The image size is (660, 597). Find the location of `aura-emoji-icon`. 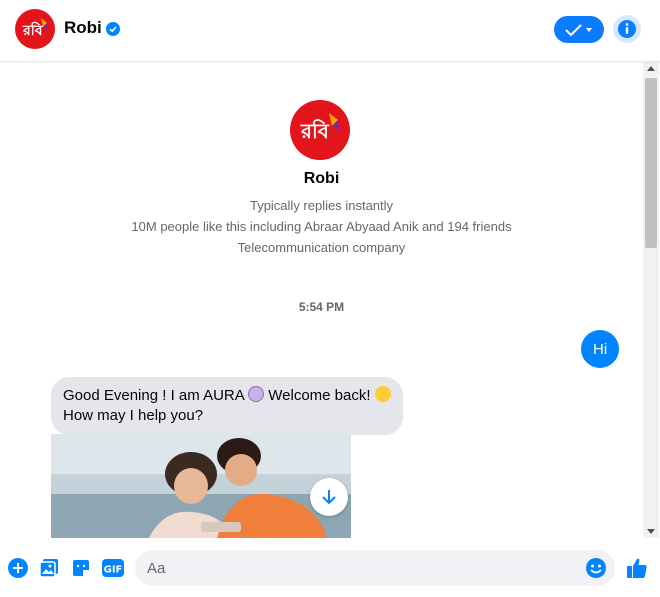

aura-emoji-icon is located at coordinates (256, 394).